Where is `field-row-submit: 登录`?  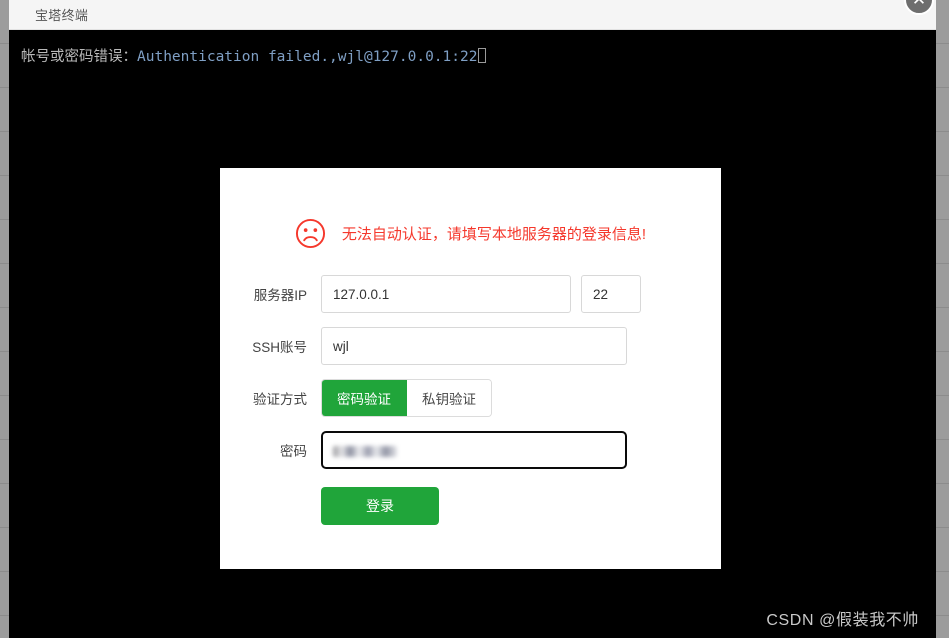 field-row-submit: 登录 is located at coordinates (470, 506).